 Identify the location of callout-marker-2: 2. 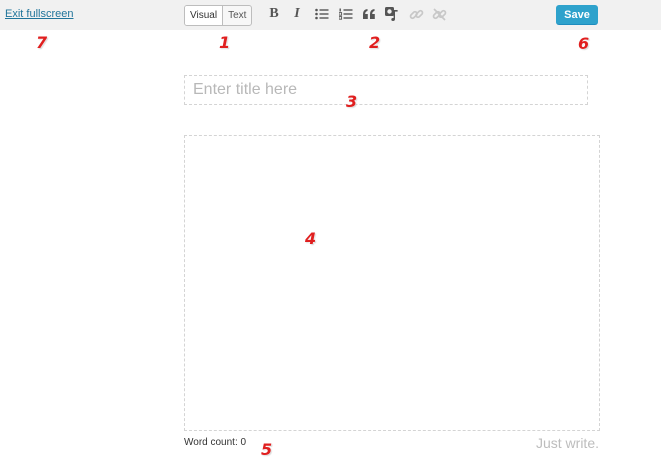
(375, 42).